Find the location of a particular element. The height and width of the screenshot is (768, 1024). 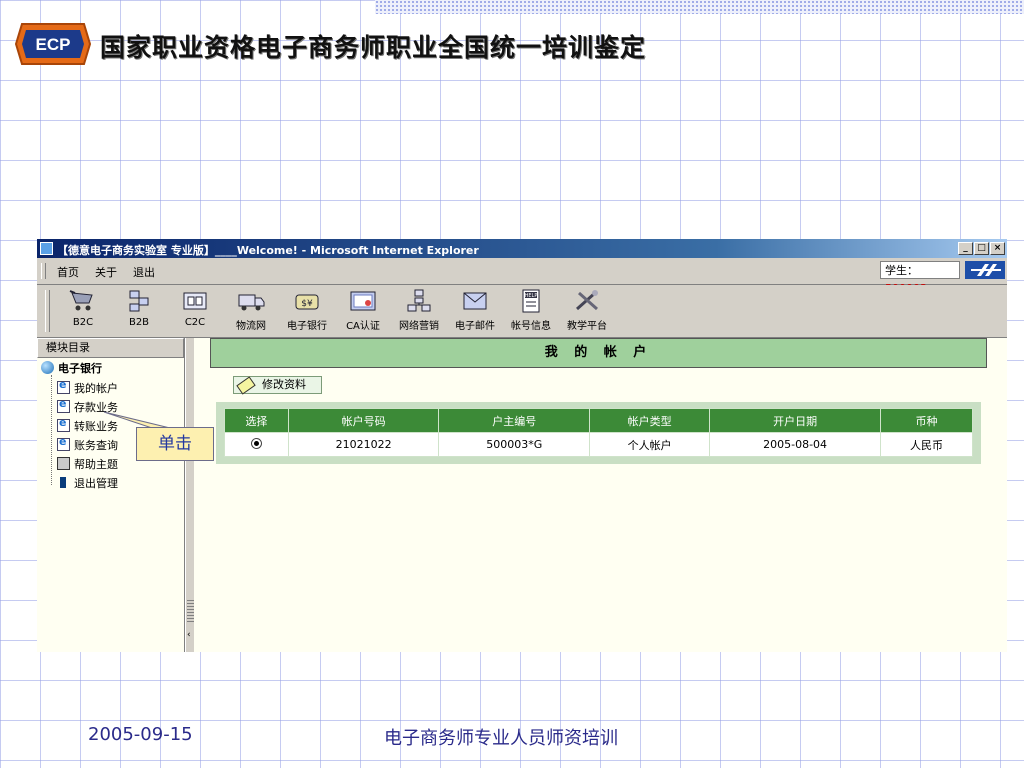

account-radio is located at coordinates (256, 443).